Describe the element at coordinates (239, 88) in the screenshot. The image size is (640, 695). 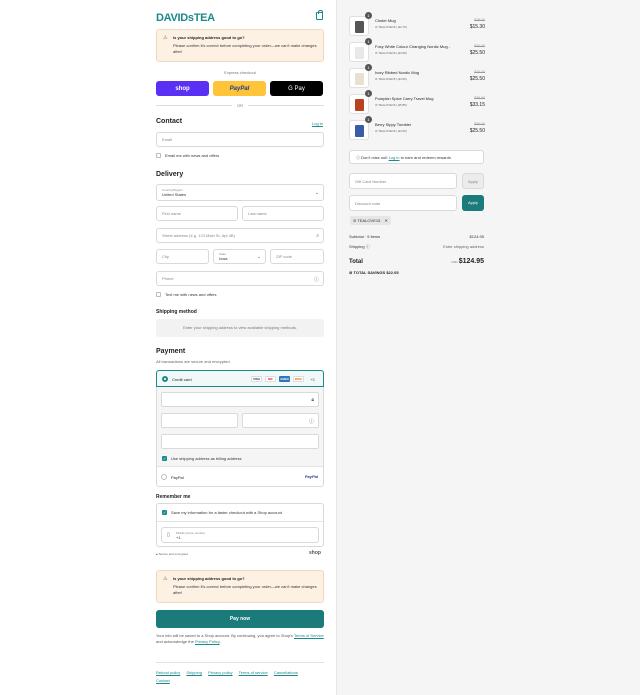
I see `paypal-button: PayPal` at that location.